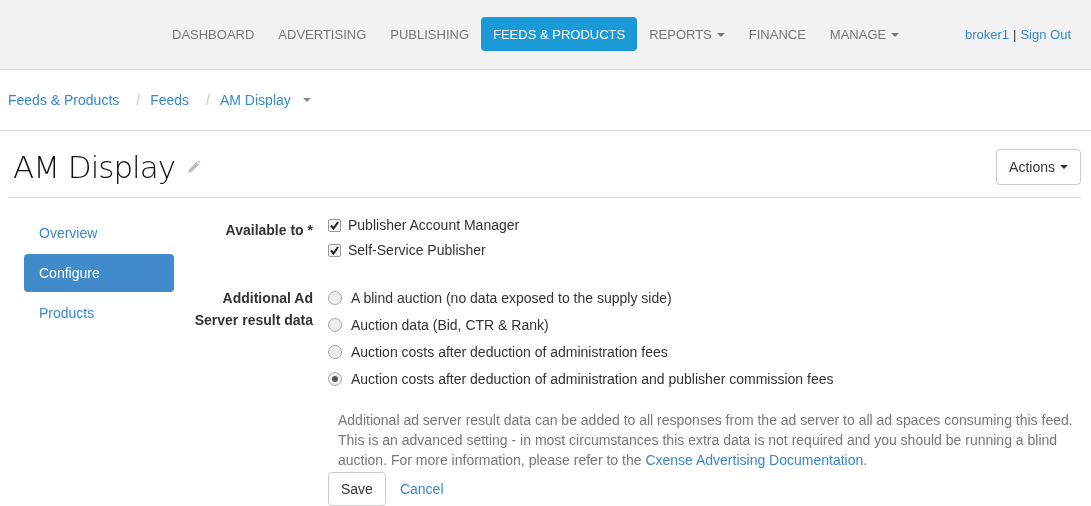 This screenshot has width=1091, height=506. Describe the element at coordinates (99, 273) in the screenshot. I see `sidebar-item: Configure` at that location.